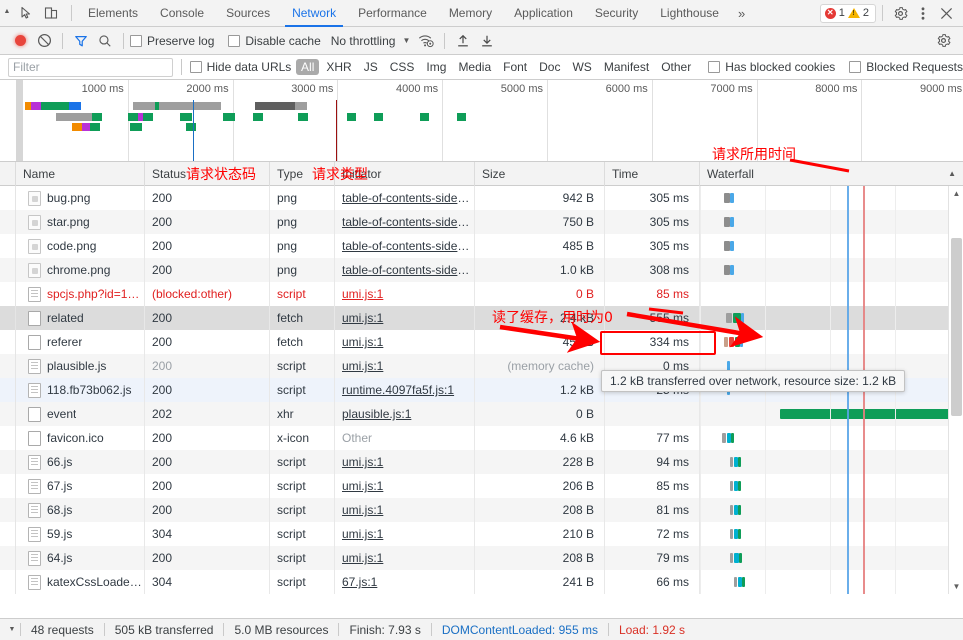 The width and height of the screenshot is (963, 640). Describe the element at coordinates (405, 414) in the screenshot. I see `cell-initiator: plausible.js:1` at that location.